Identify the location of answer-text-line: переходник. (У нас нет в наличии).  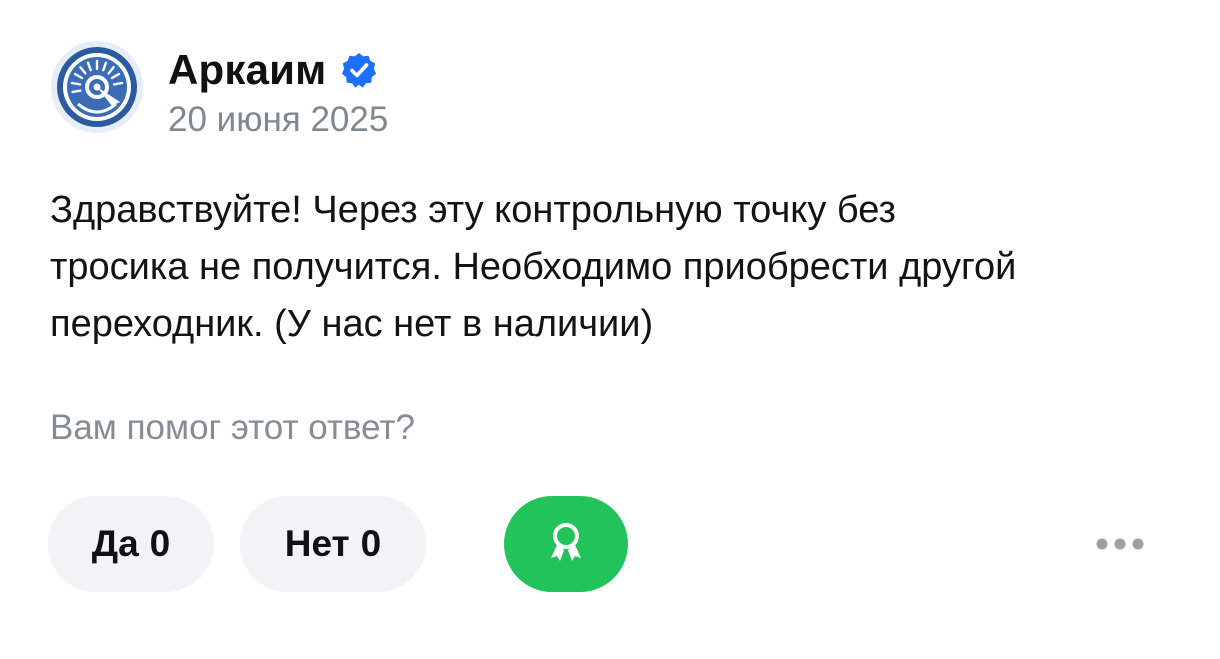
(352, 324).